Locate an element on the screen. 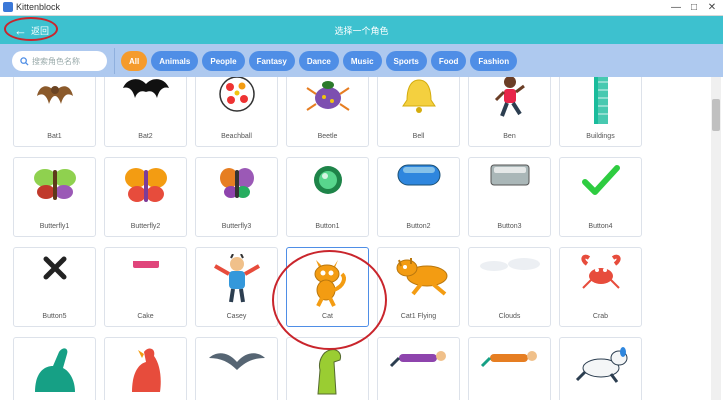  sprite-card: Crab is located at coordinates (600, 287).